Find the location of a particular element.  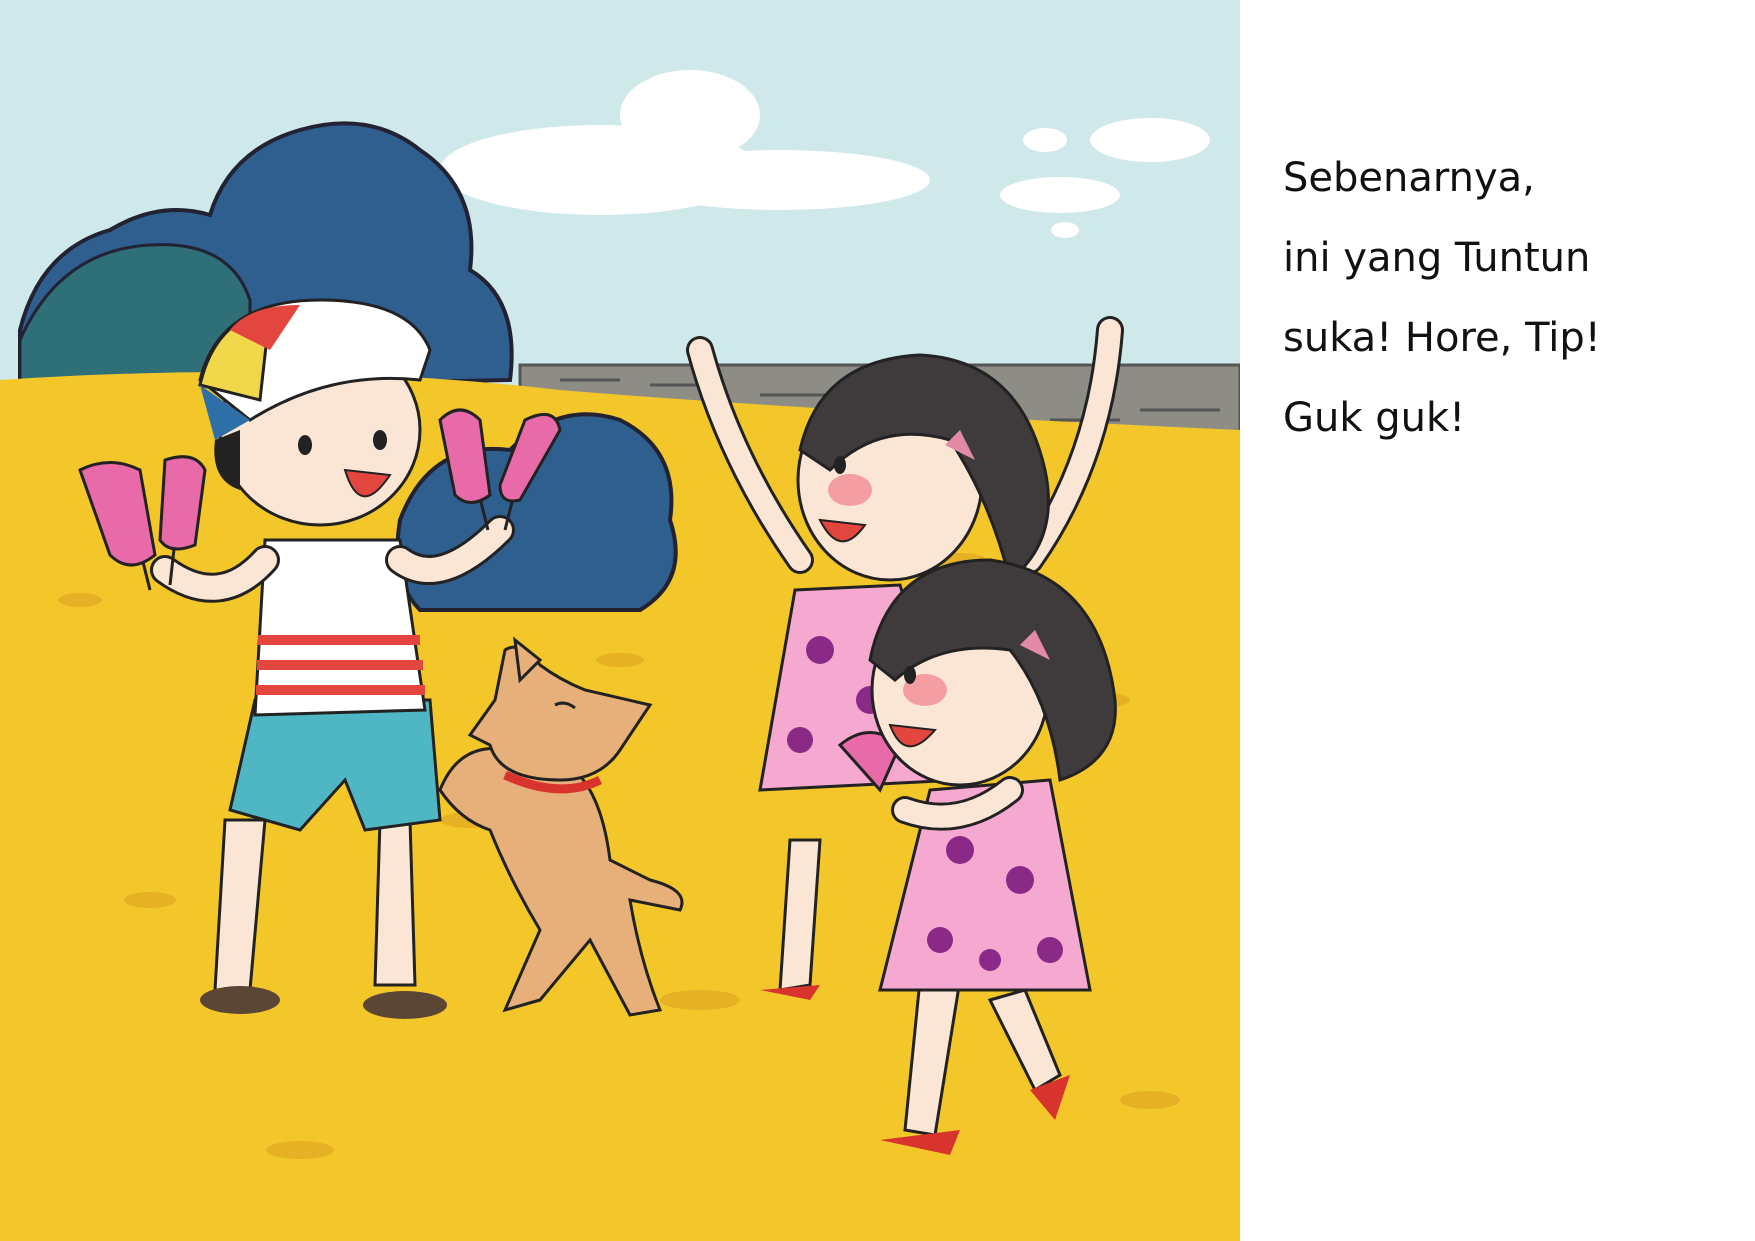

story-line: ini yang Tuntun is located at coordinates (1437, 258).